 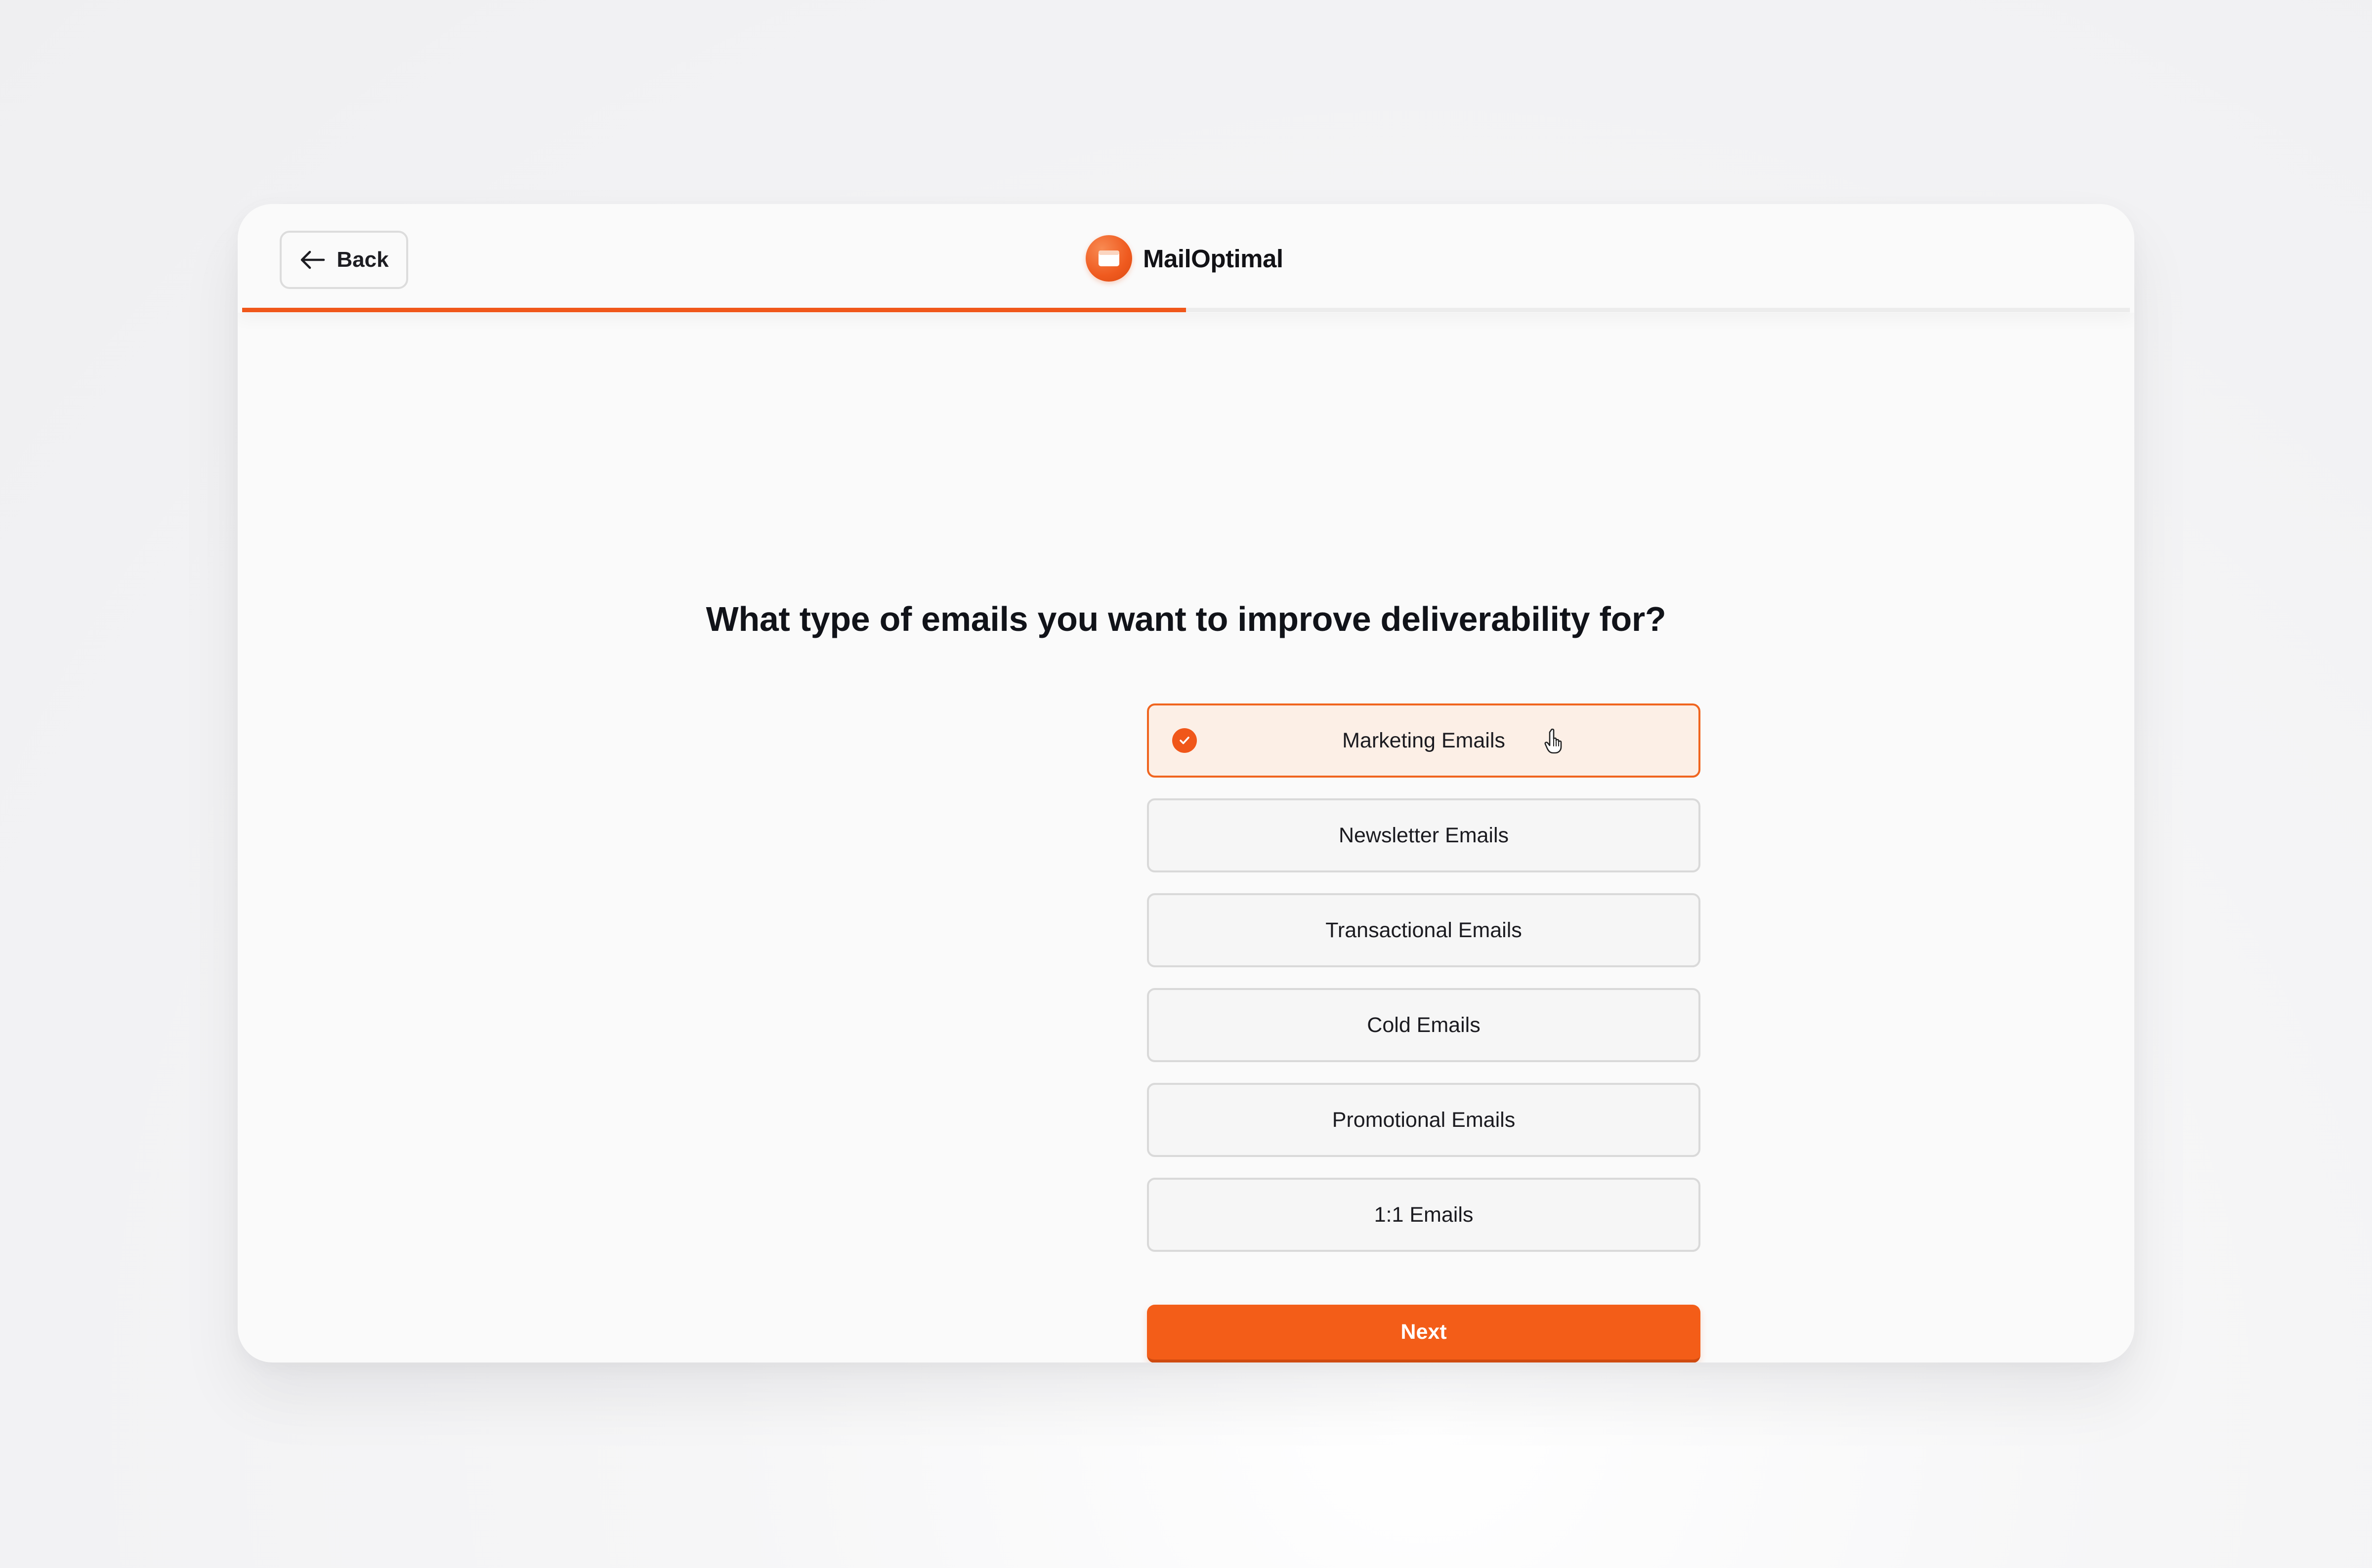 What do you see at coordinates (312, 260) in the screenshot?
I see `arrow-left-icon` at bounding box center [312, 260].